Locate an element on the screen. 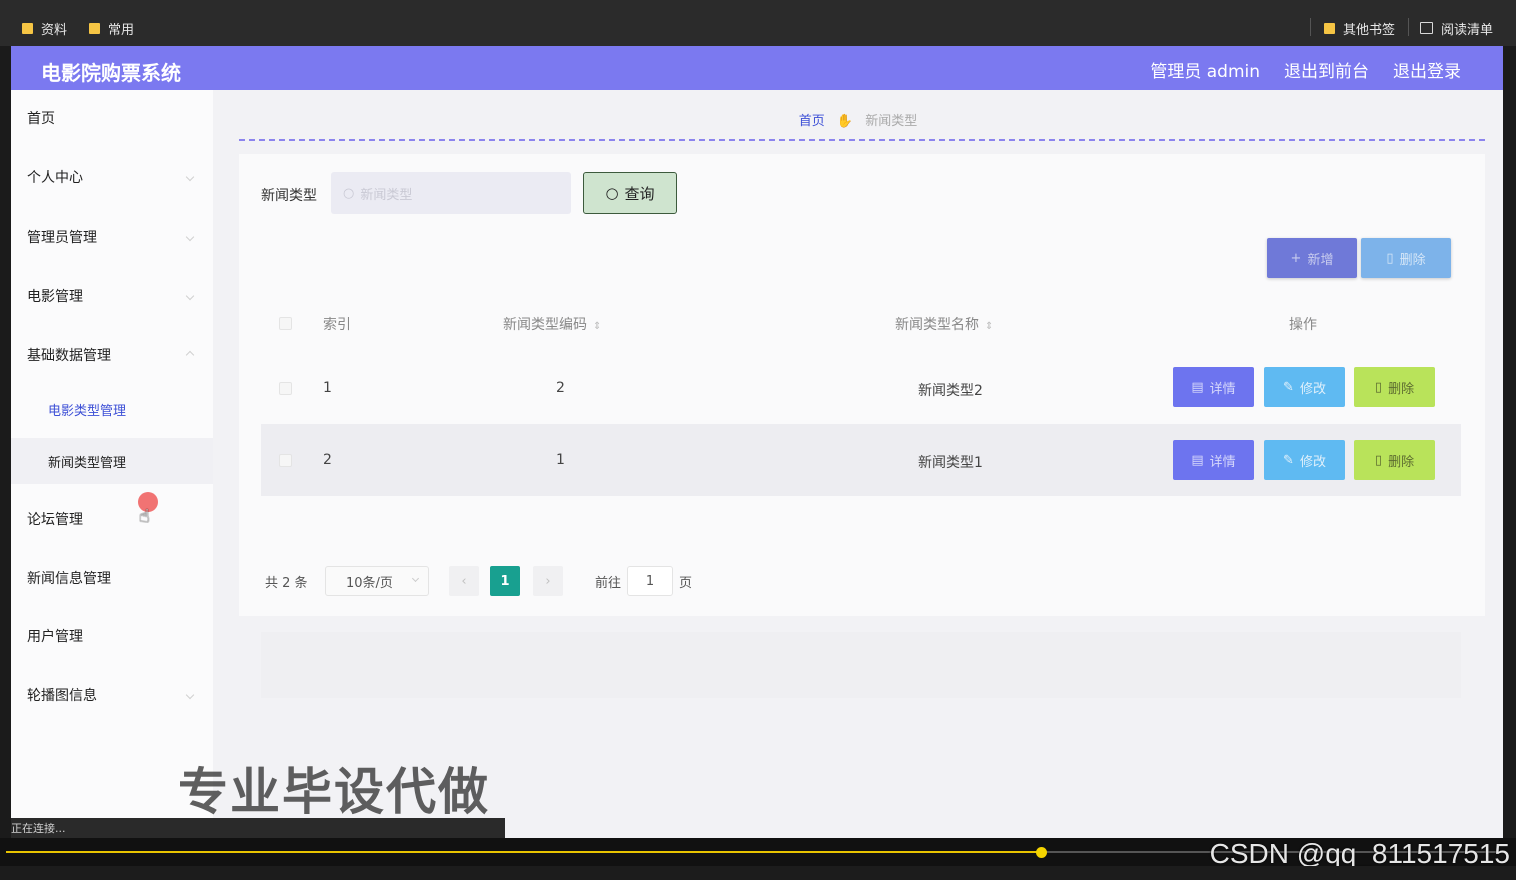 This screenshot has width=1516, height=880. table-row: 1 2 新闻类型2 ▤ 详情 ✎ 修改 ▯ 删除 is located at coordinates (861, 388).